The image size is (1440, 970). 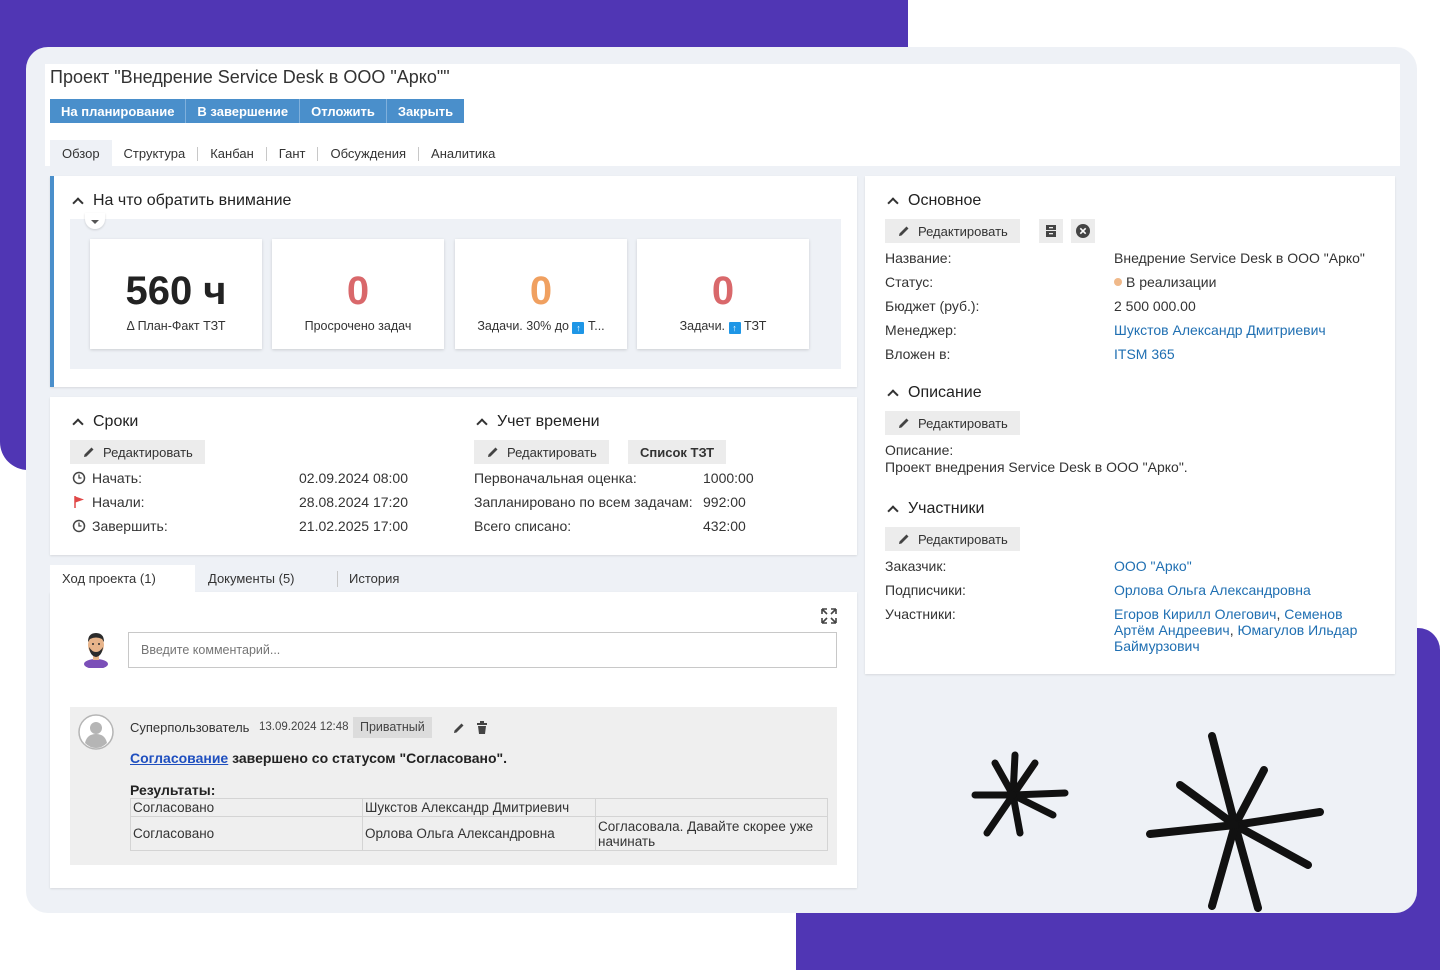 I want to click on subscriber-link: Орлова Ольга Александровна, so click(x=1212, y=590).